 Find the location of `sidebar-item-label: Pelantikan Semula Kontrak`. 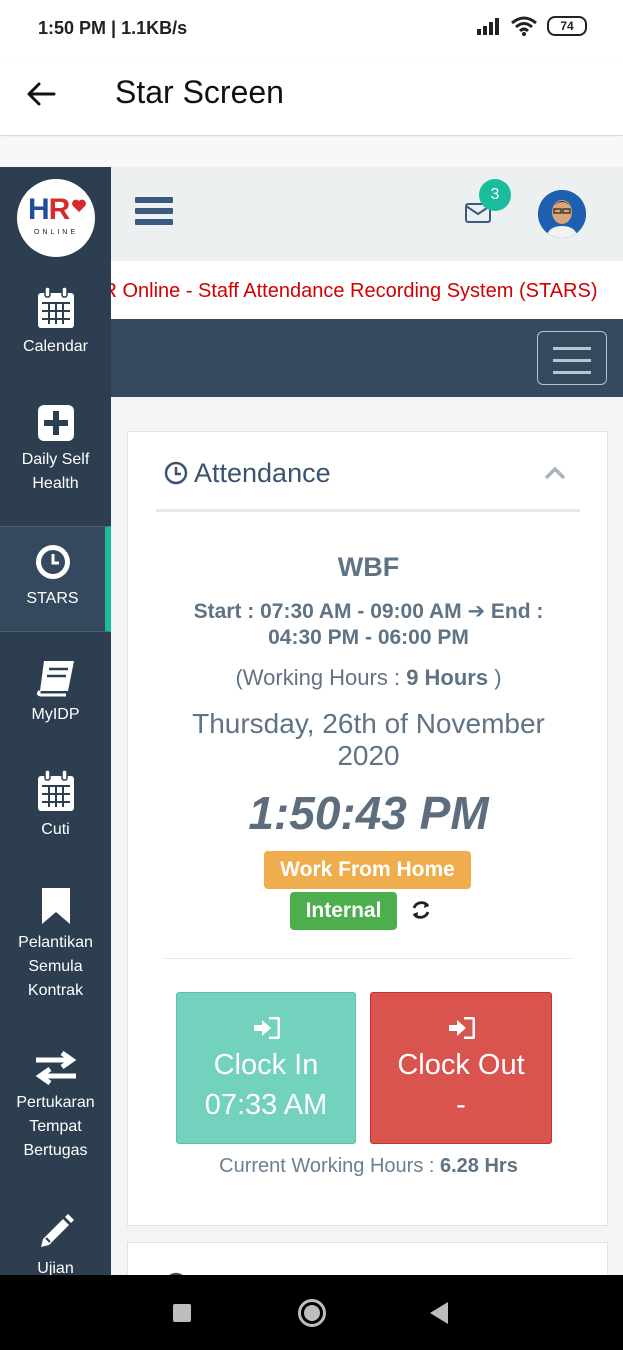

sidebar-item-label: Pelantikan Semula Kontrak is located at coordinates (55, 966).